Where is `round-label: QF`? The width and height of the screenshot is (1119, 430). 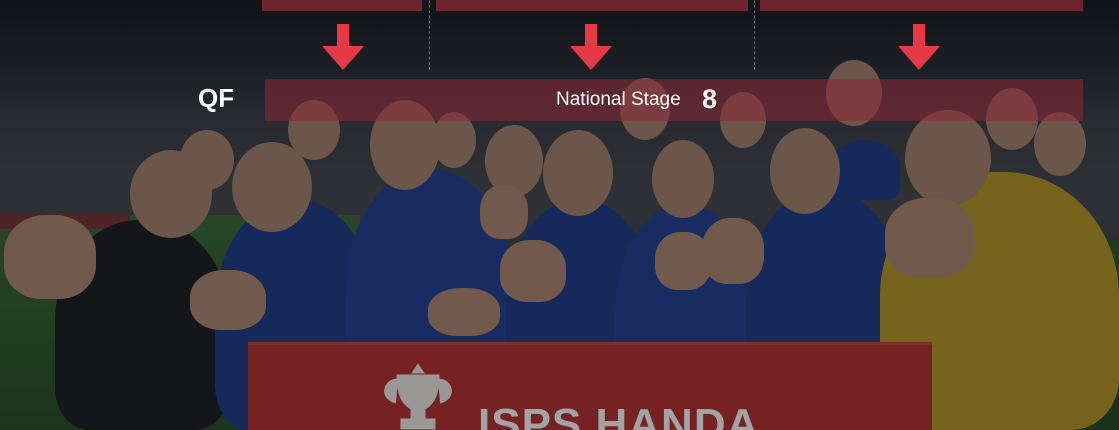 round-label: QF is located at coordinates (216, 98).